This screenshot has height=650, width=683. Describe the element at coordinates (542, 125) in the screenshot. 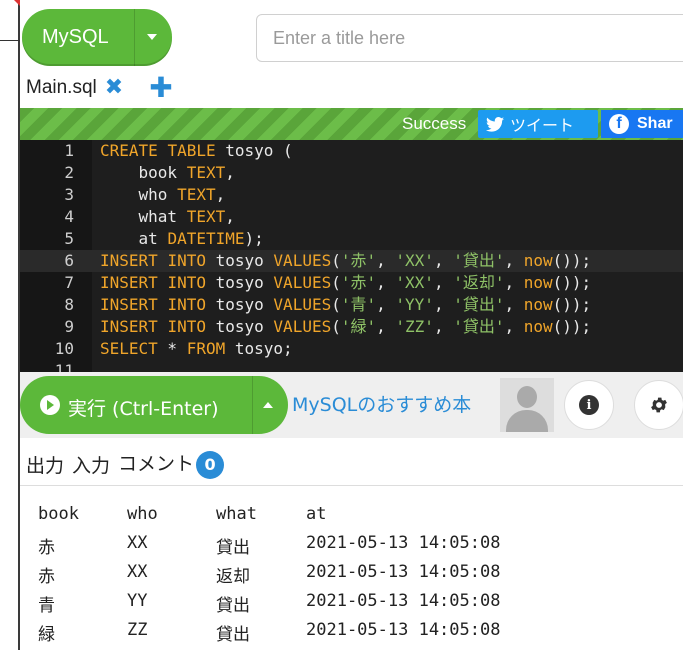

I see `tweet-label: ツイート` at that location.